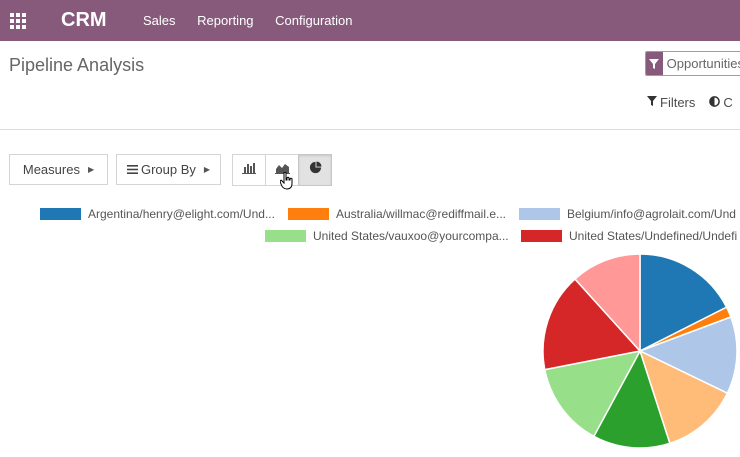 The width and height of the screenshot is (740, 457). I want to click on legend-item: United States/Undefined/Undefi, so click(629, 236).